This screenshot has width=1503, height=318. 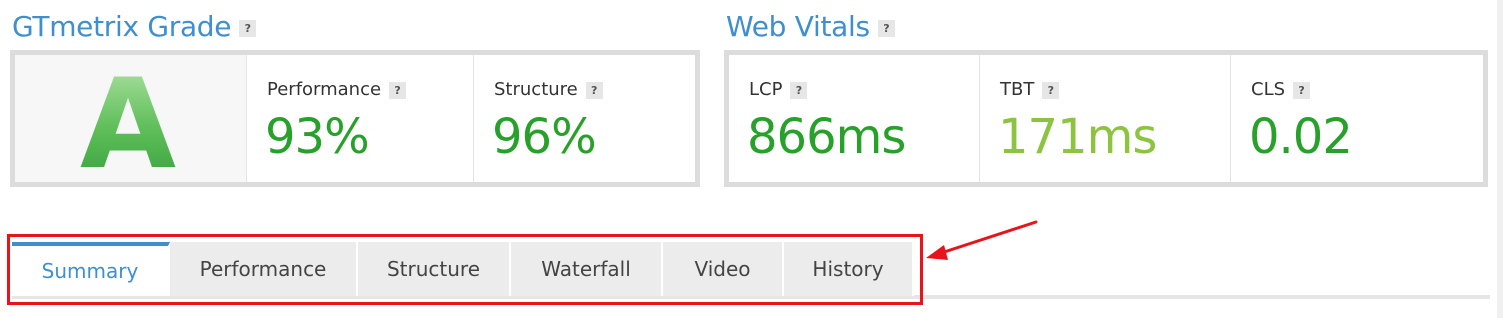 I want to click on tbt-metric: TBT? 171ms, so click(x=1105, y=118).